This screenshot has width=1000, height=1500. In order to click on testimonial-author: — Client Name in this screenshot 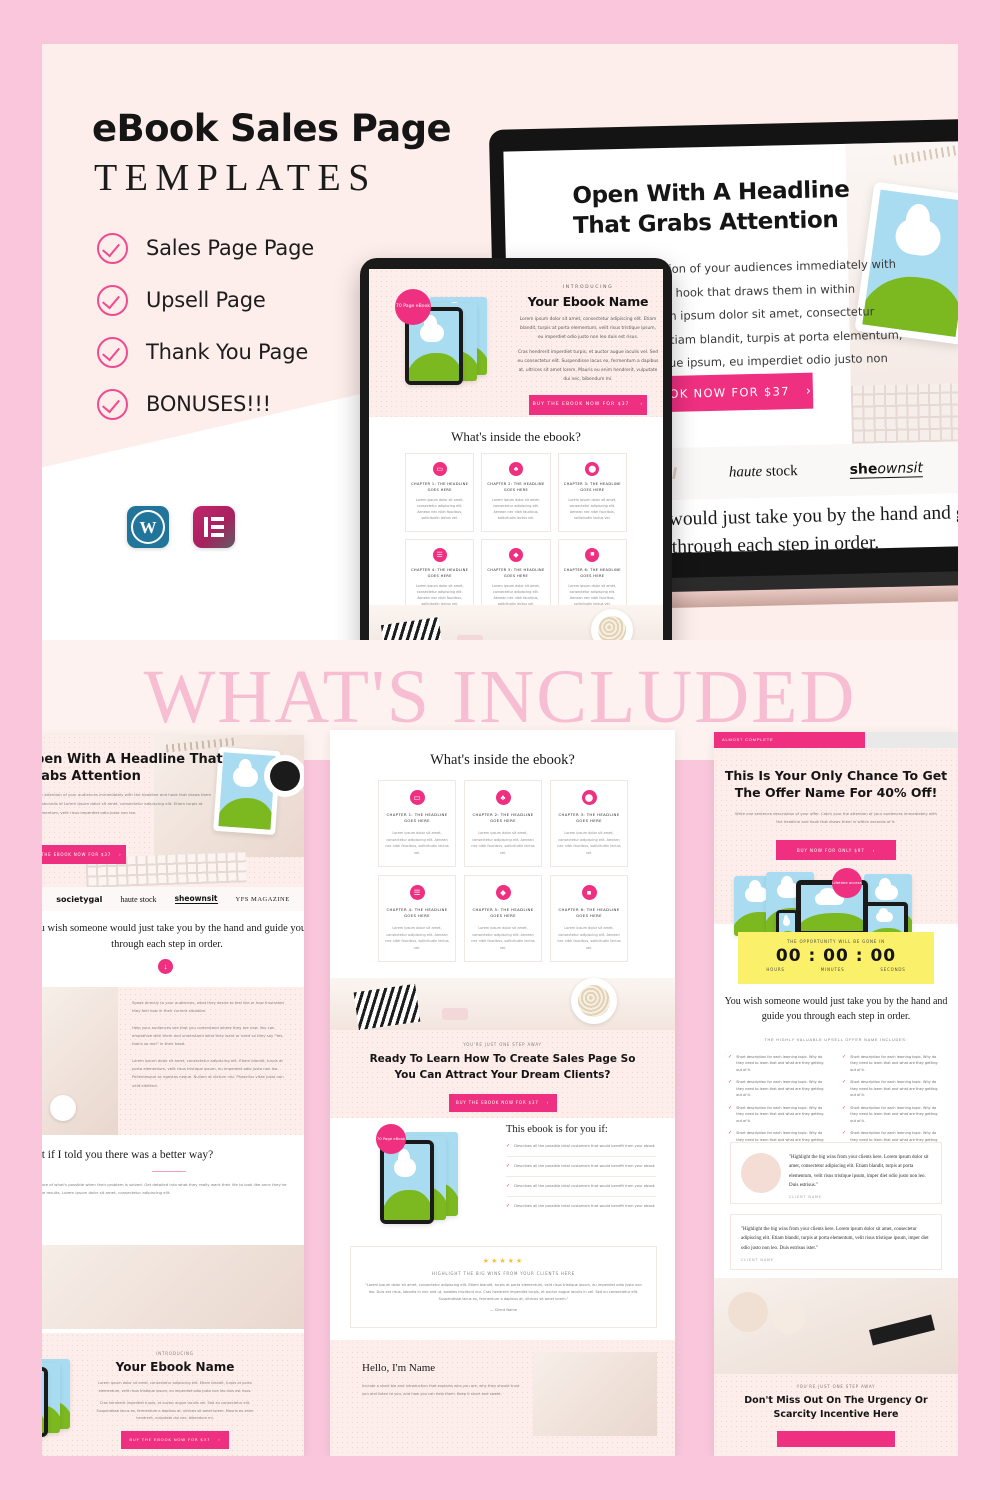, I will do `click(503, 1309)`.